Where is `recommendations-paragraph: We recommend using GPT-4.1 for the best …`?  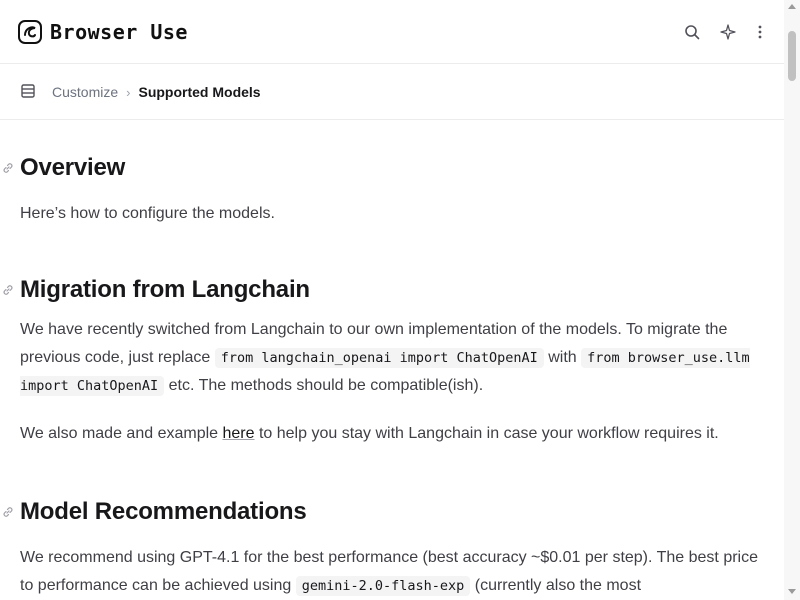
recommendations-paragraph: We recommend using GPT-4.1 for the best … is located at coordinates (395, 572).